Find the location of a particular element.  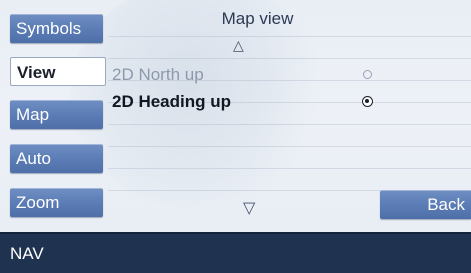

map-button: Map is located at coordinates (56, 114).